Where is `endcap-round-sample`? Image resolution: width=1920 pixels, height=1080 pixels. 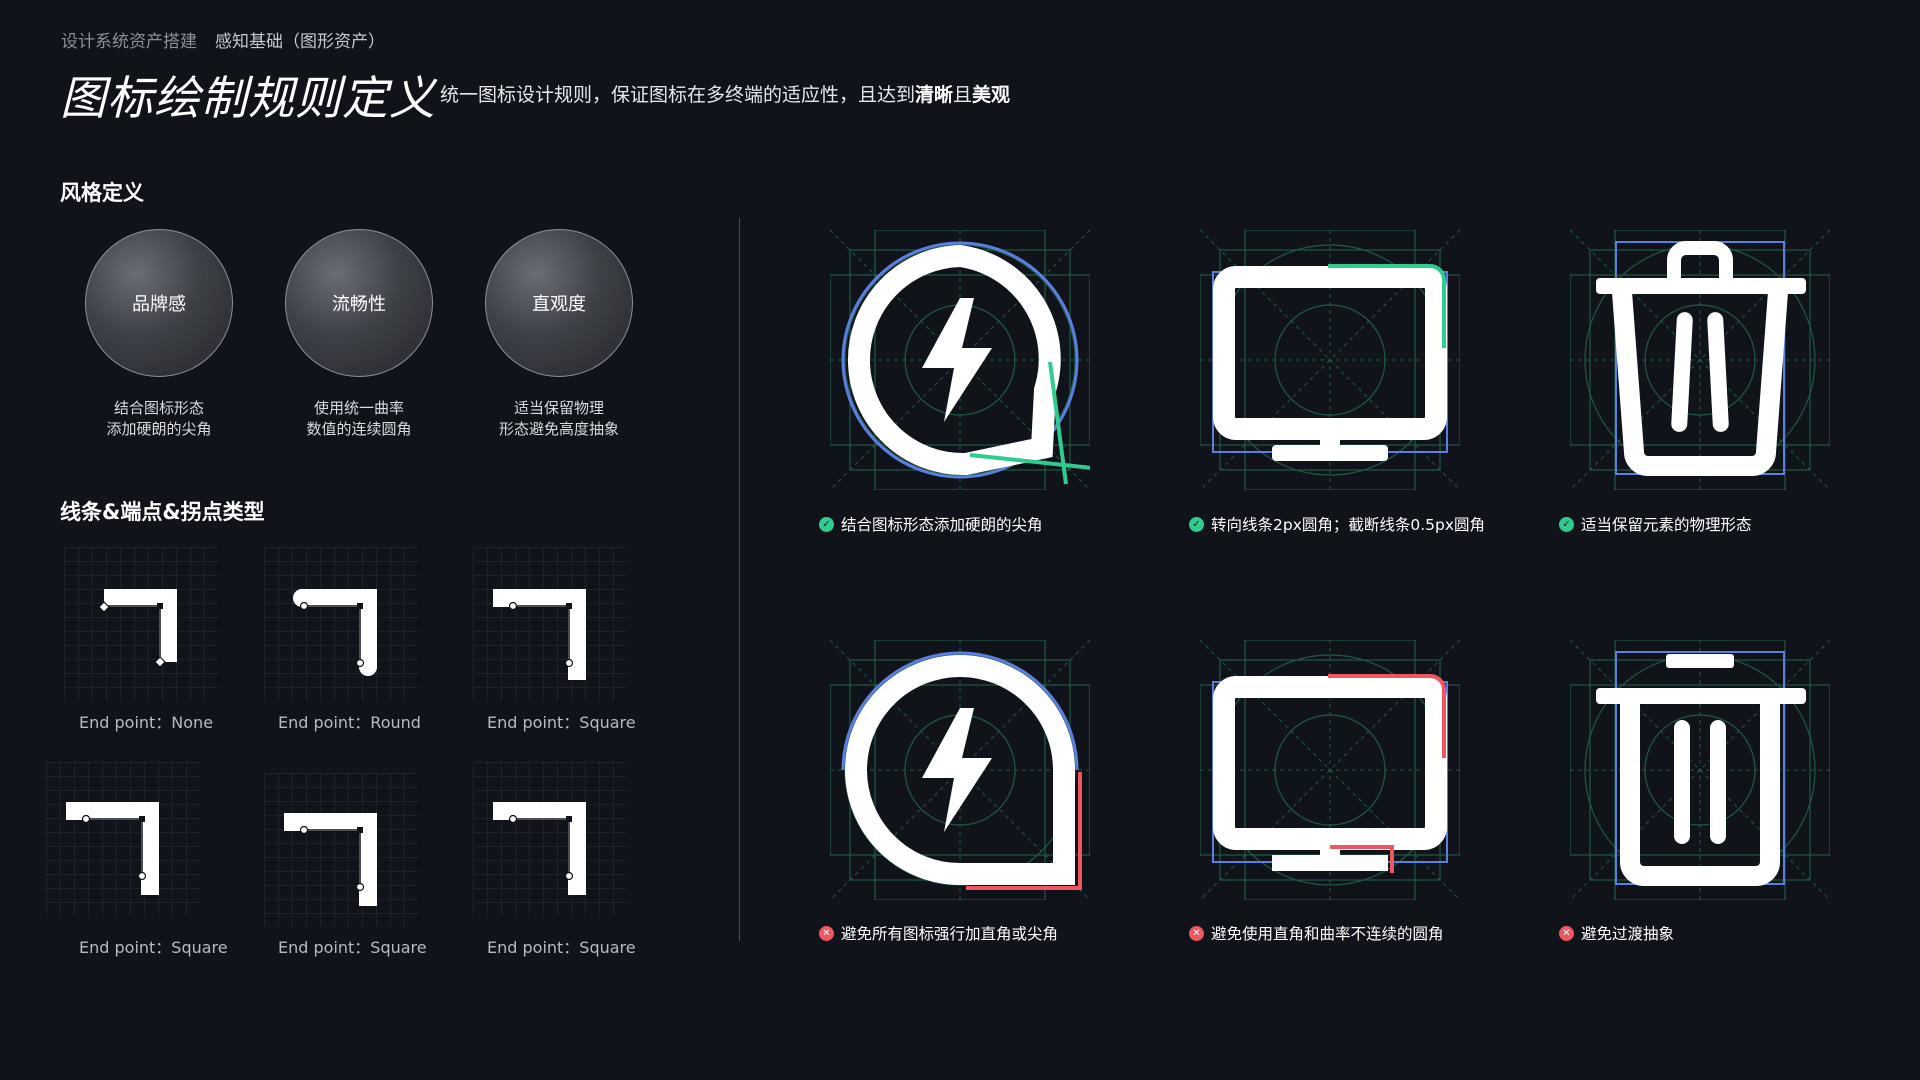 endcap-round-sample is located at coordinates (341, 624).